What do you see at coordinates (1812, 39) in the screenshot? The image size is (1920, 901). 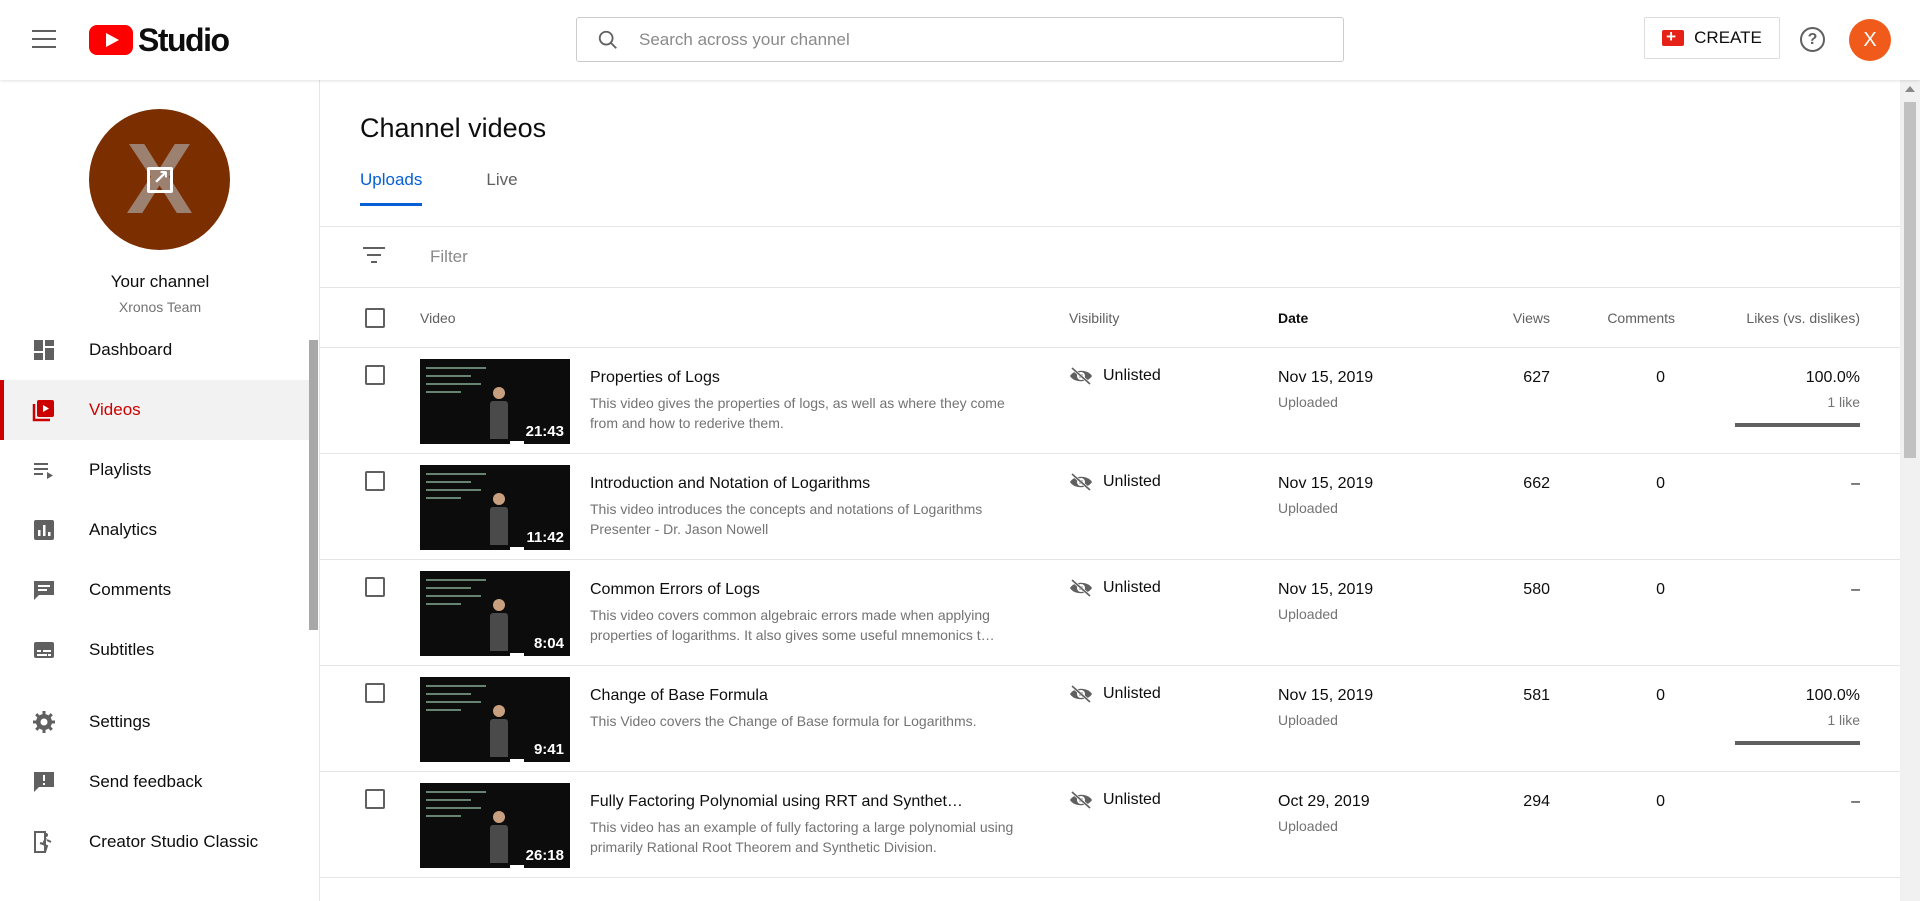 I see `help-icon: ?` at bounding box center [1812, 39].